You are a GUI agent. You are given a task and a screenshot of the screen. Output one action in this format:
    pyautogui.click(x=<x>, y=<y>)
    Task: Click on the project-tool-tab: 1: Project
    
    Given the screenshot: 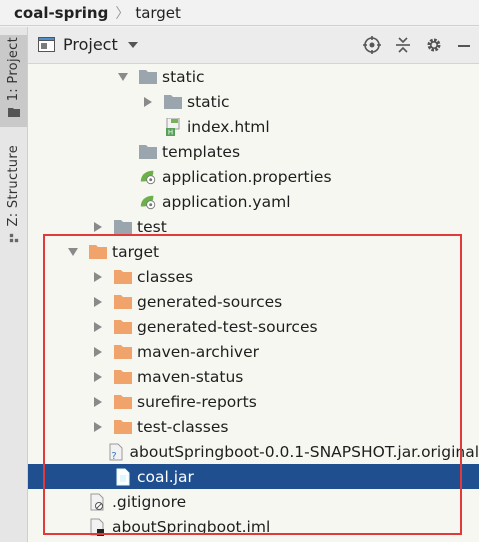 What is the action you would take?
    pyautogui.click(x=13, y=81)
    